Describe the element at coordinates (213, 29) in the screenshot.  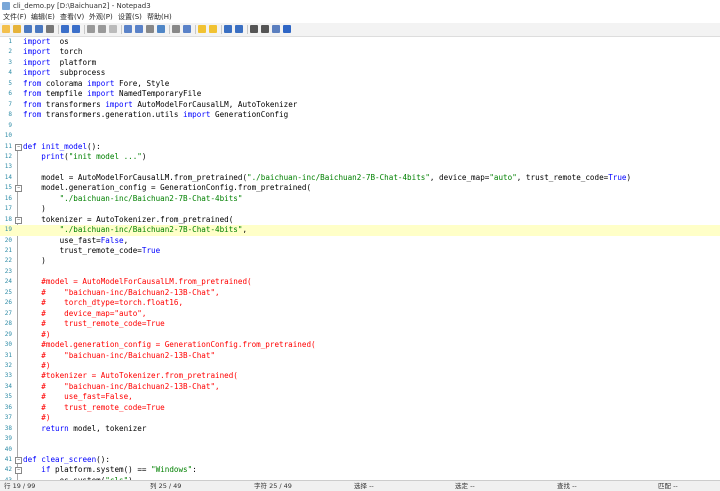
I see `star-add-icon` at that location.